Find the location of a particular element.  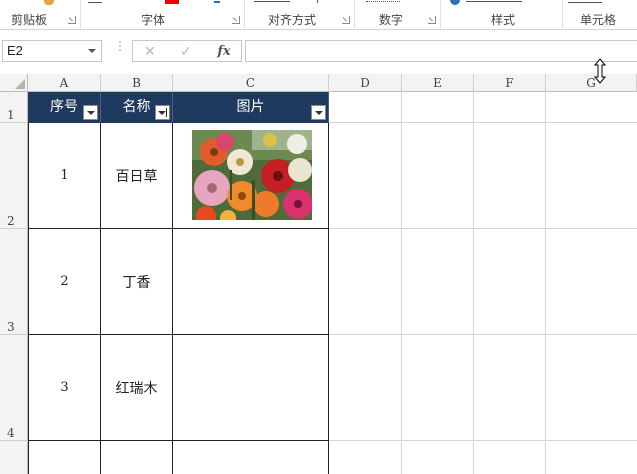

table-header-index: 序号 is located at coordinates (64, 107).